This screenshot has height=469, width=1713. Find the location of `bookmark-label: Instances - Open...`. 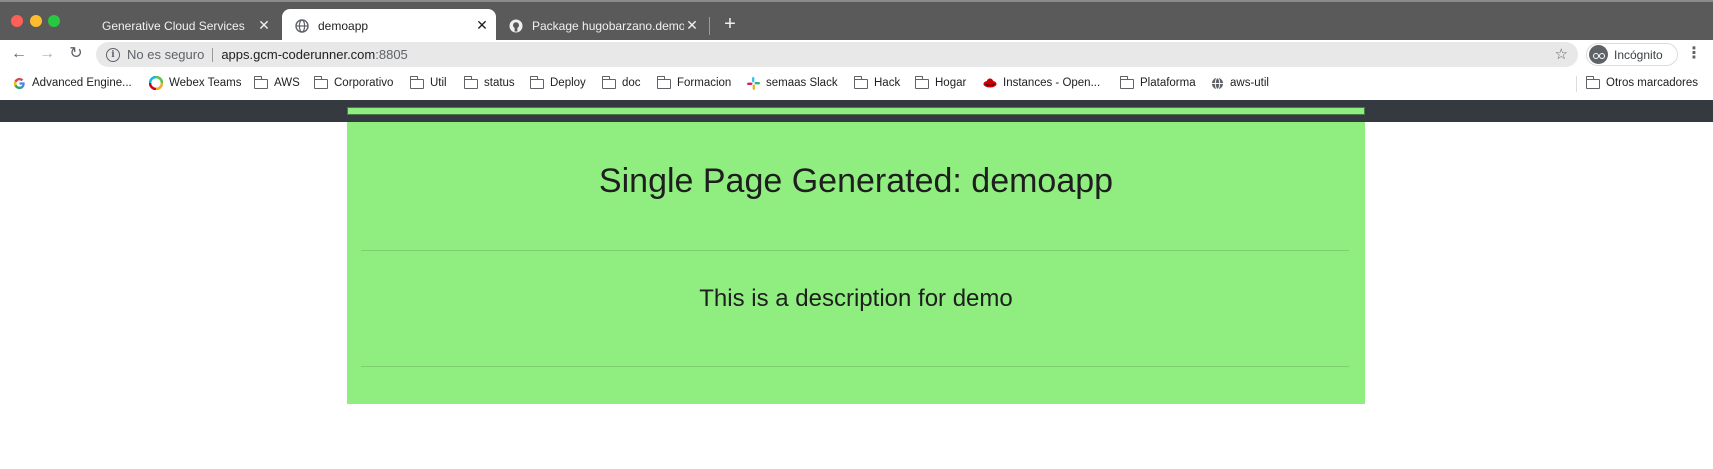

bookmark-label: Instances - Open... is located at coordinates (1052, 83).